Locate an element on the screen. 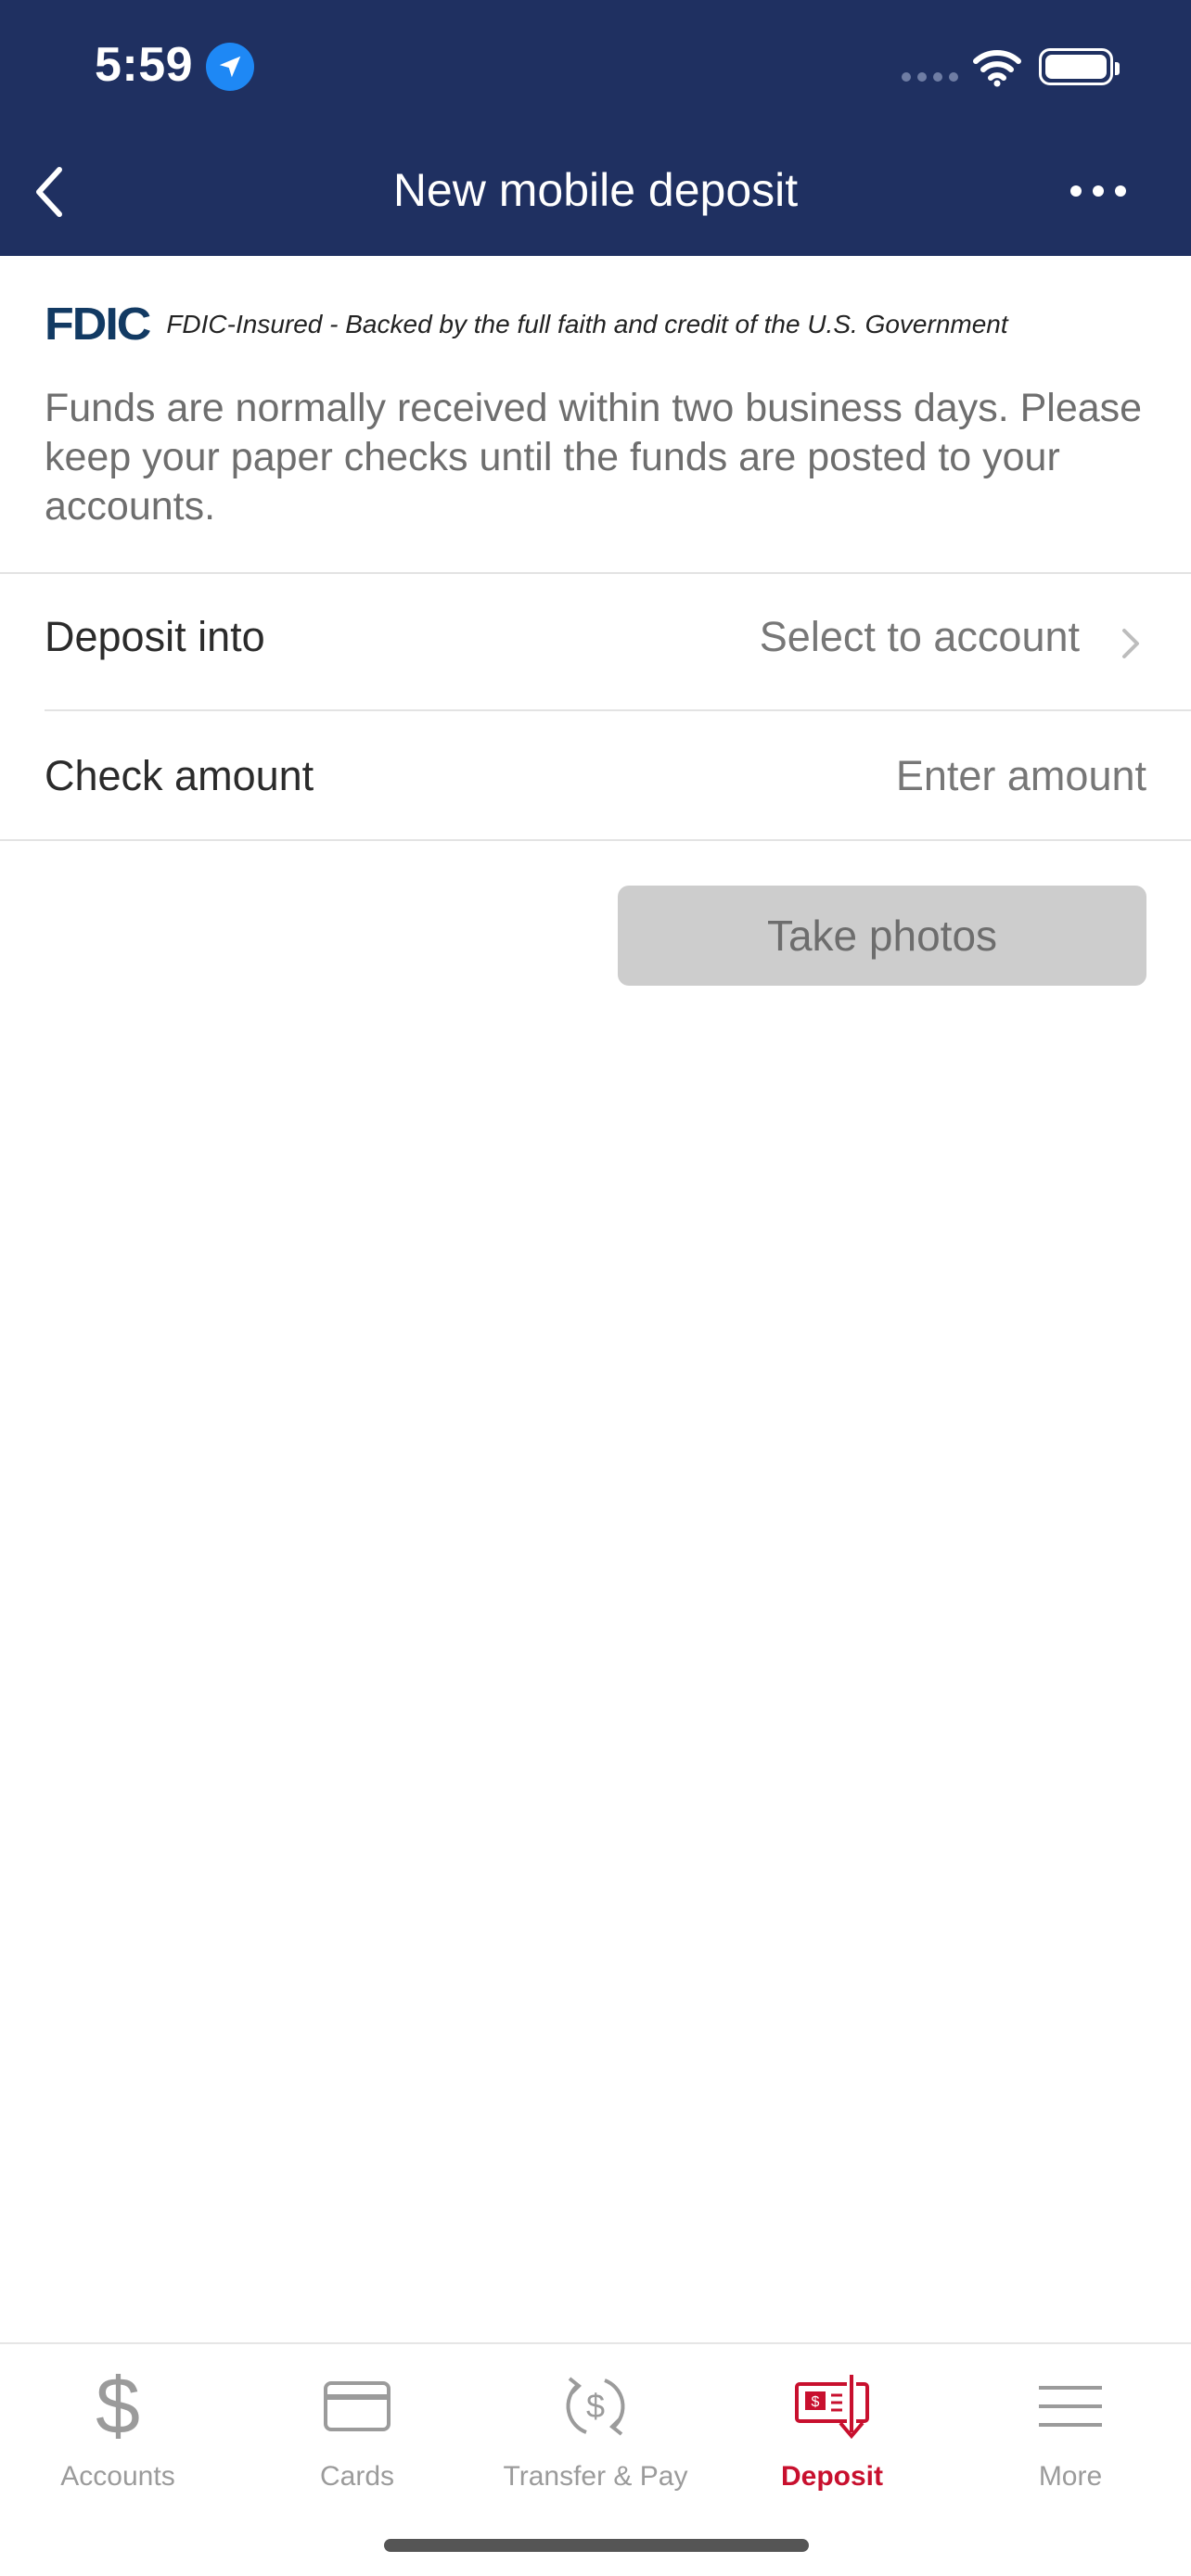  card-icon is located at coordinates (357, 2406).